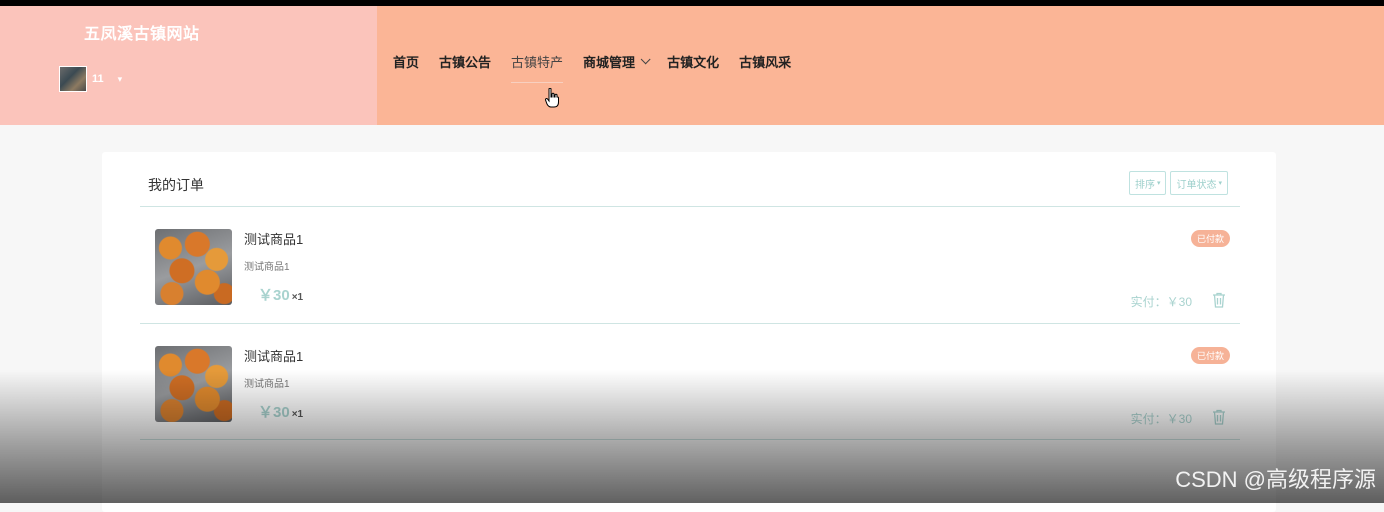 The width and height of the screenshot is (1384, 512). I want to click on watermark: CSDN @高级程序源, so click(1275, 479).